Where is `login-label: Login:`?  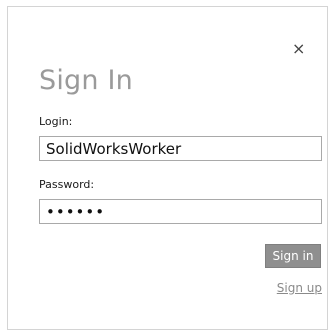 login-label: Login: is located at coordinates (56, 121).